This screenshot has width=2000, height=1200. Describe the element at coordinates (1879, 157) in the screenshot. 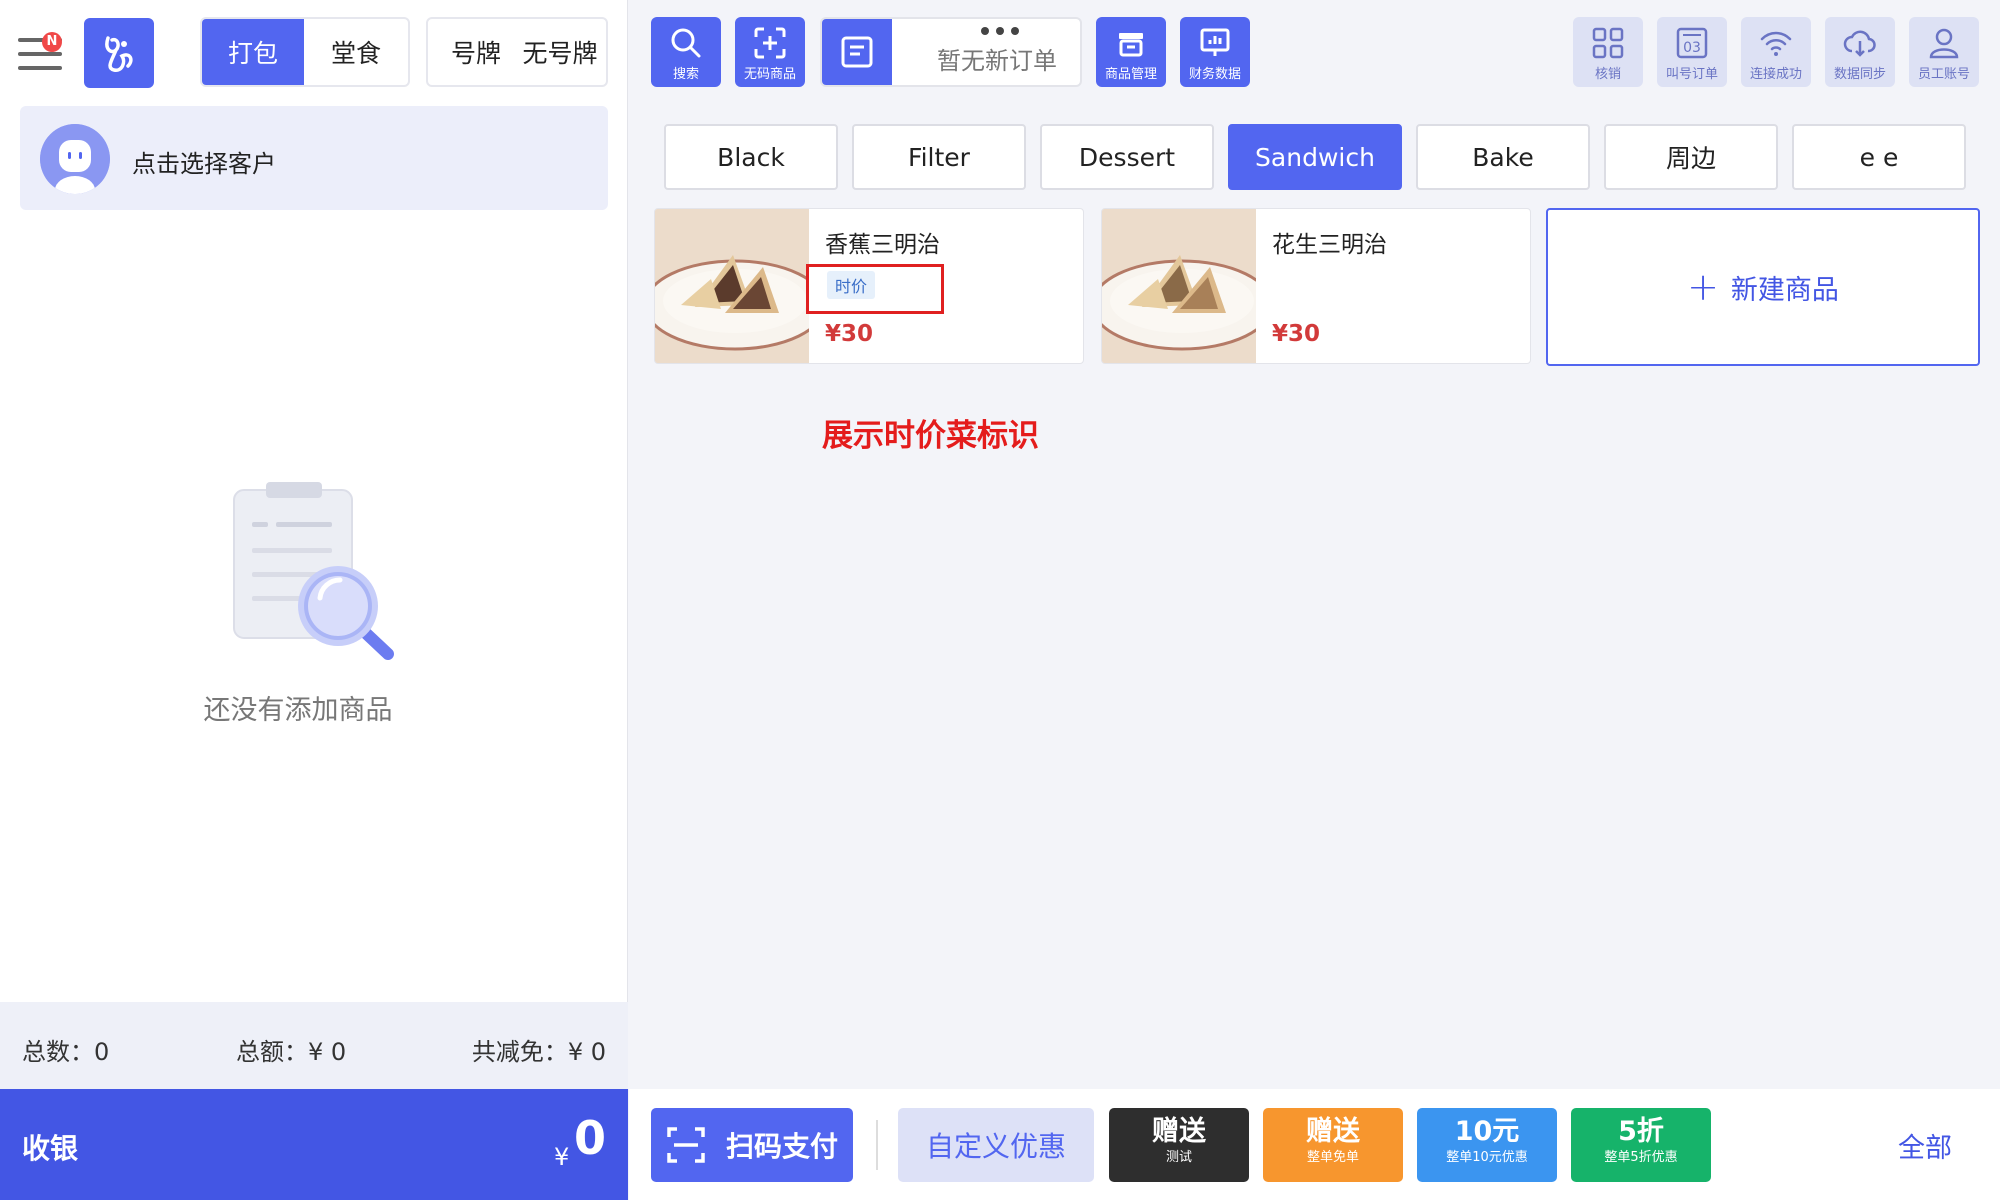

I see `category-tab: e e` at that location.